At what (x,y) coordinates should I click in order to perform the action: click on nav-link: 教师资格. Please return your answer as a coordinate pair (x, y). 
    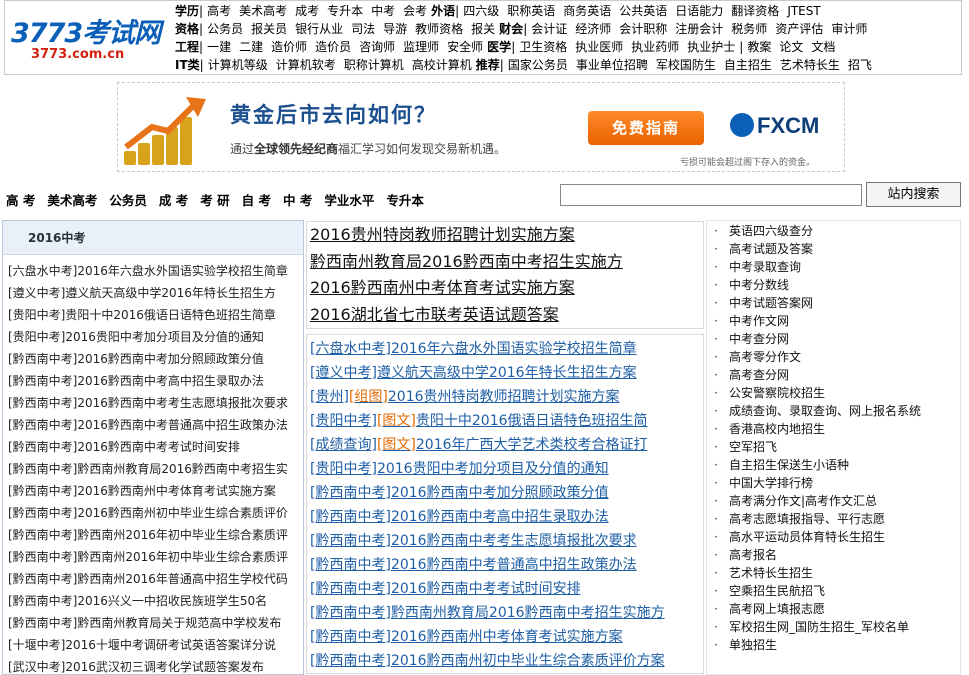
    Looking at the image, I should click on (439, 29).